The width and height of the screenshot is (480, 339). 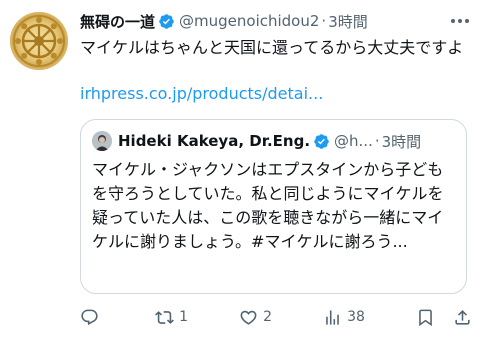 What do you see at coordinates (444, 317) in the screenshot?
I see `action-group-right` at bounding box center [444, 317].